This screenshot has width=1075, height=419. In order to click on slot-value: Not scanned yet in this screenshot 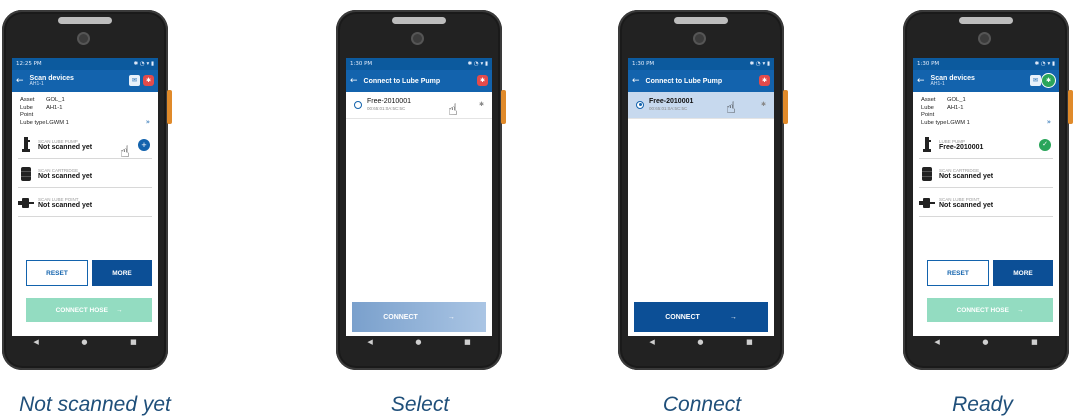, I will do `click(65, 205)`.